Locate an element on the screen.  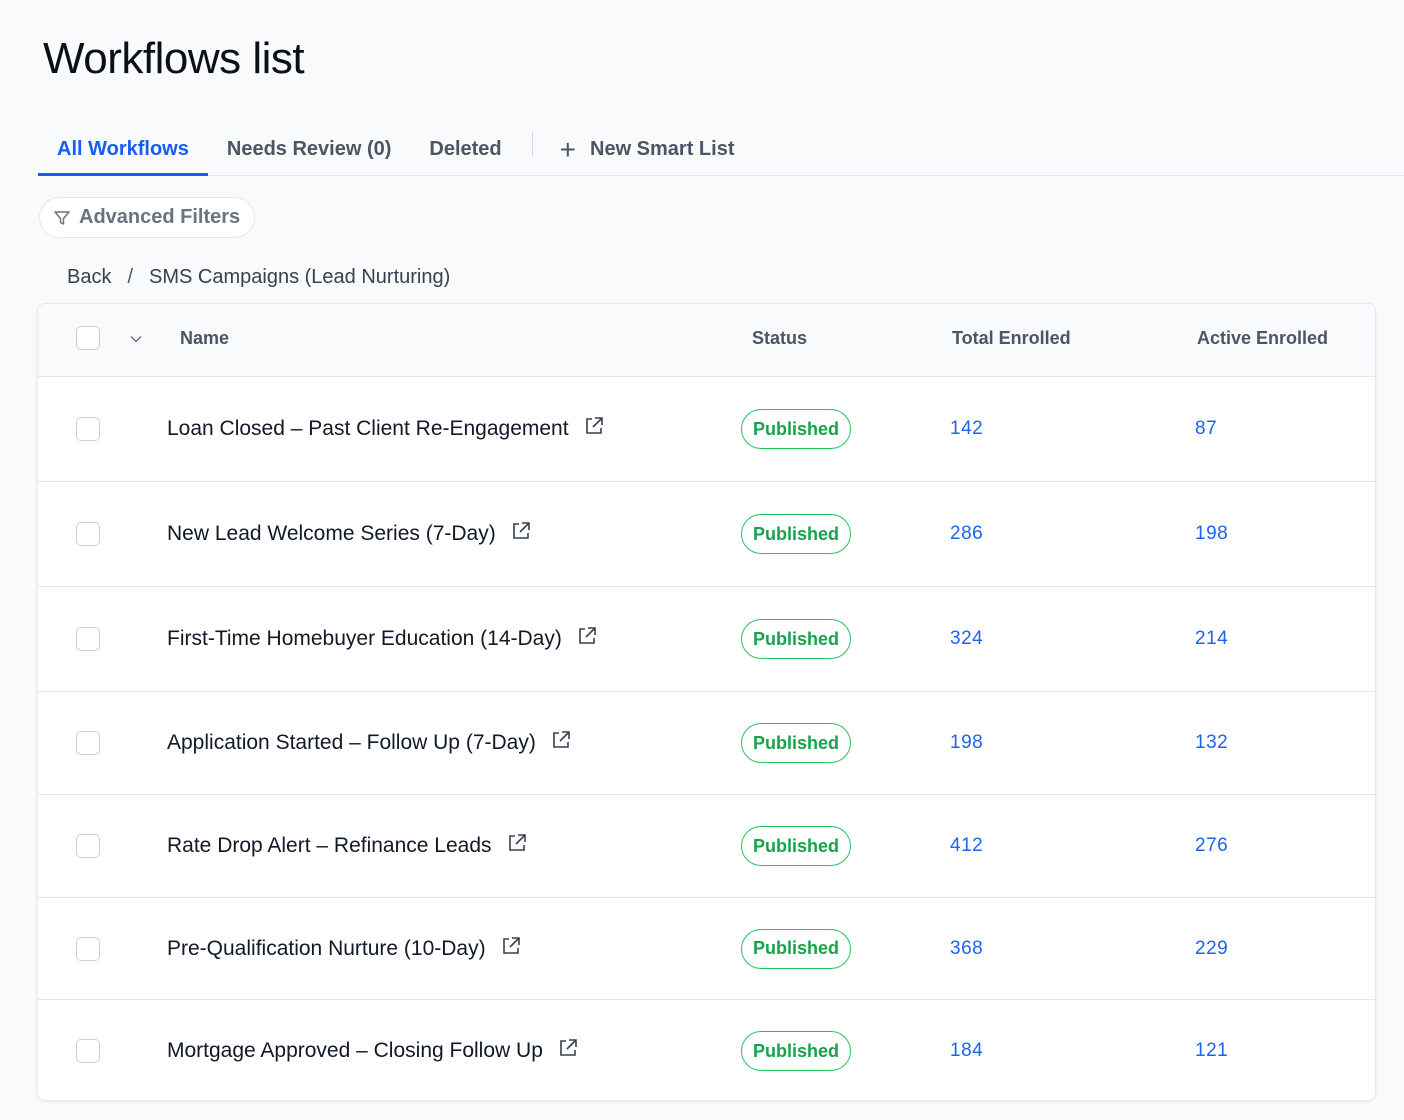
advanced-filters-label: Advanced Filters is located at coordinates (160, 217).